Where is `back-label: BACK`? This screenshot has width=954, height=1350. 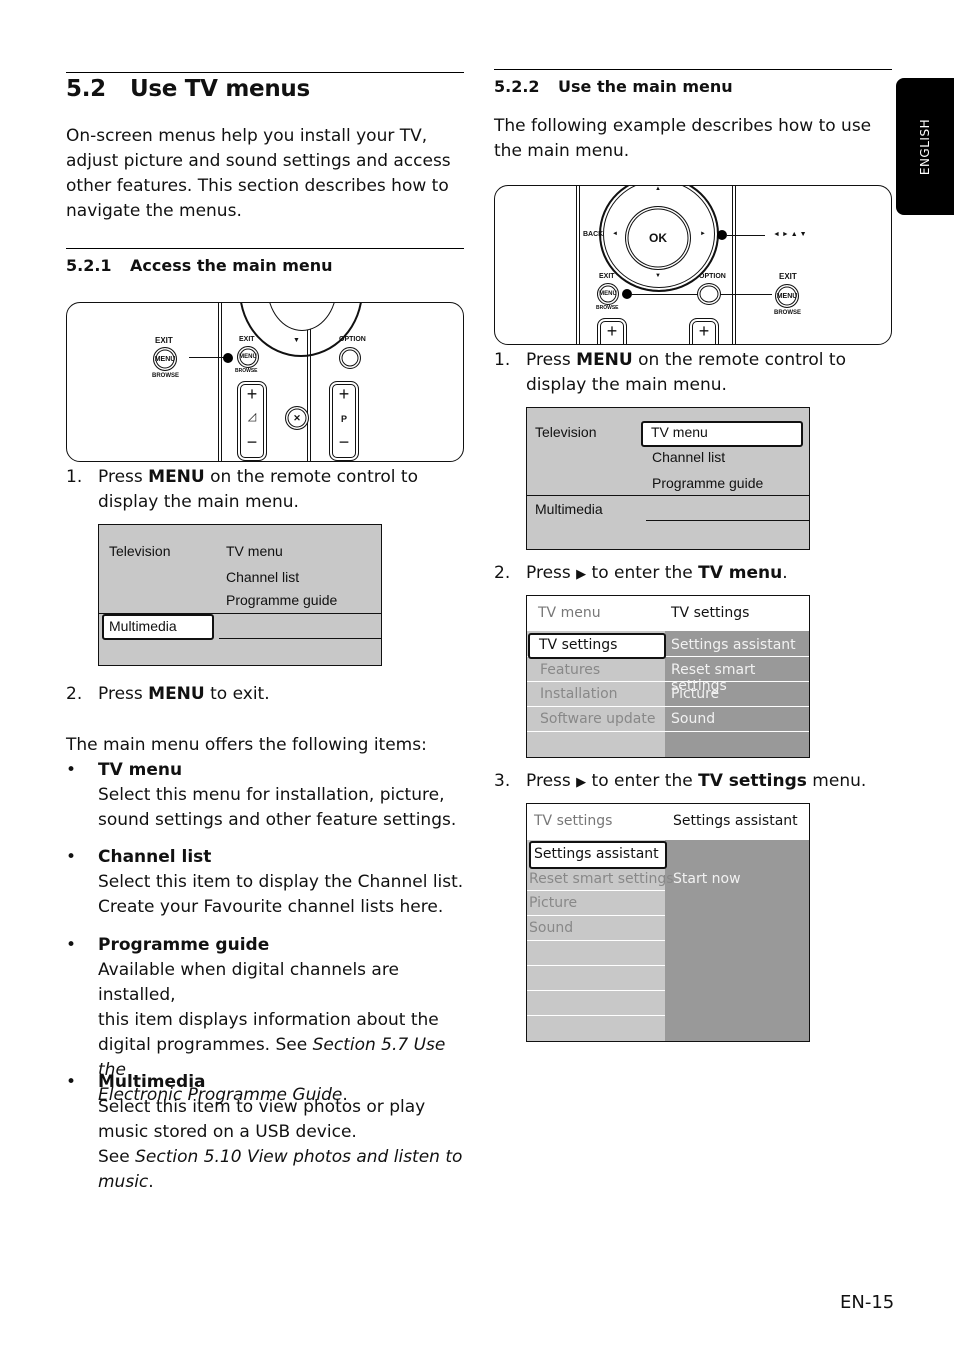
back-label: BACK is located at coordinates (593, 234).